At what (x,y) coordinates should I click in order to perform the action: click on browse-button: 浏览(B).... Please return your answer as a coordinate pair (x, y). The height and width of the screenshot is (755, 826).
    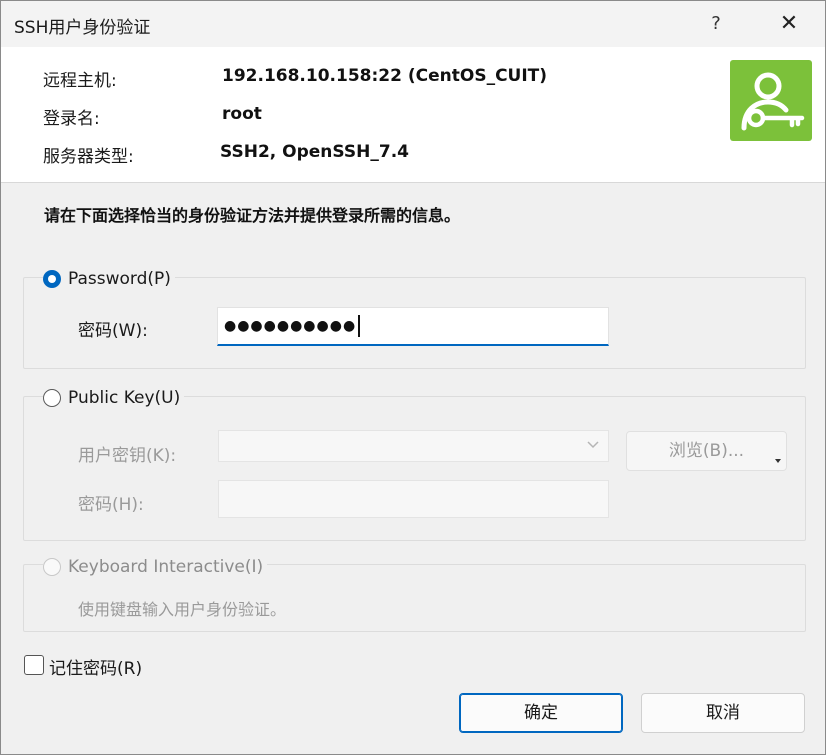
    Looking at the image, I should click on (706, 451).